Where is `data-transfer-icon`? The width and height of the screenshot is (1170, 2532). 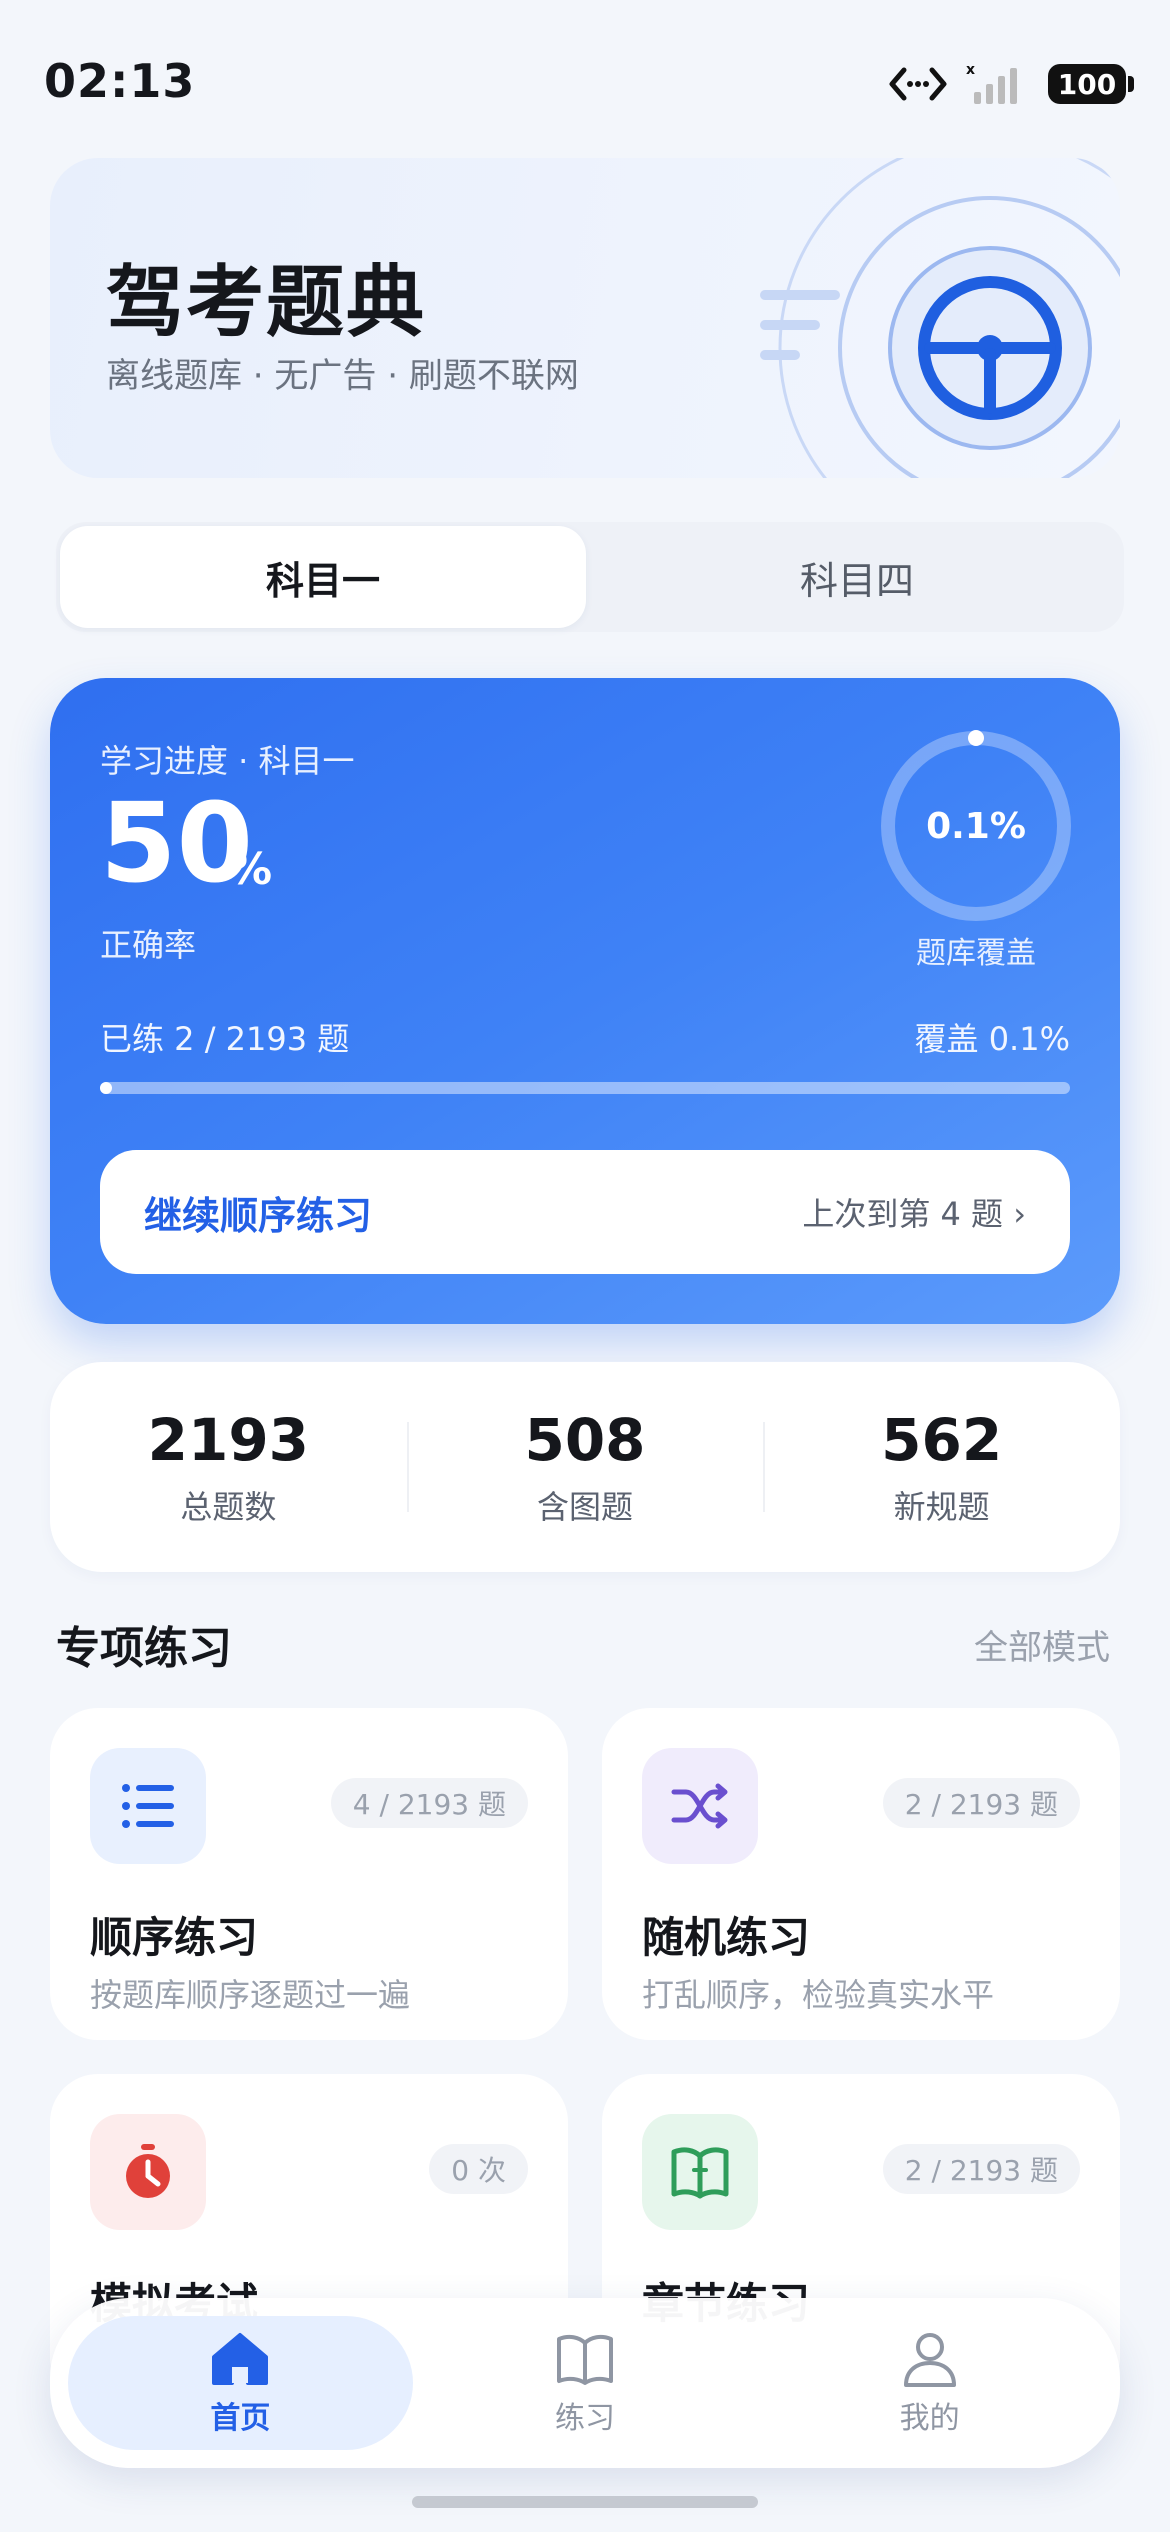
data-transfer-icon is located at coordinates (918, 84).